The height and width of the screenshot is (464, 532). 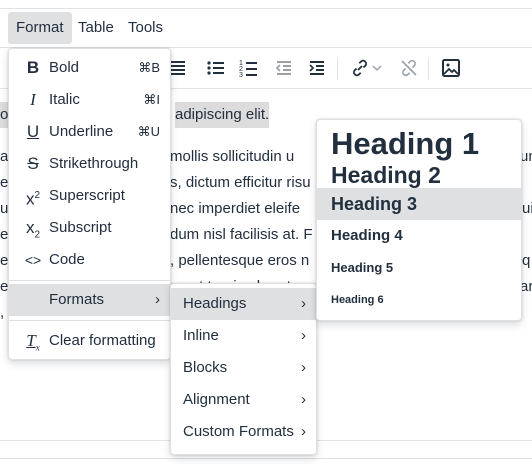 What do you see at coordinates (94, 163) in the screenshot?
I see `menu-item-label: Strikethrough` at bounding box center [94, 163].